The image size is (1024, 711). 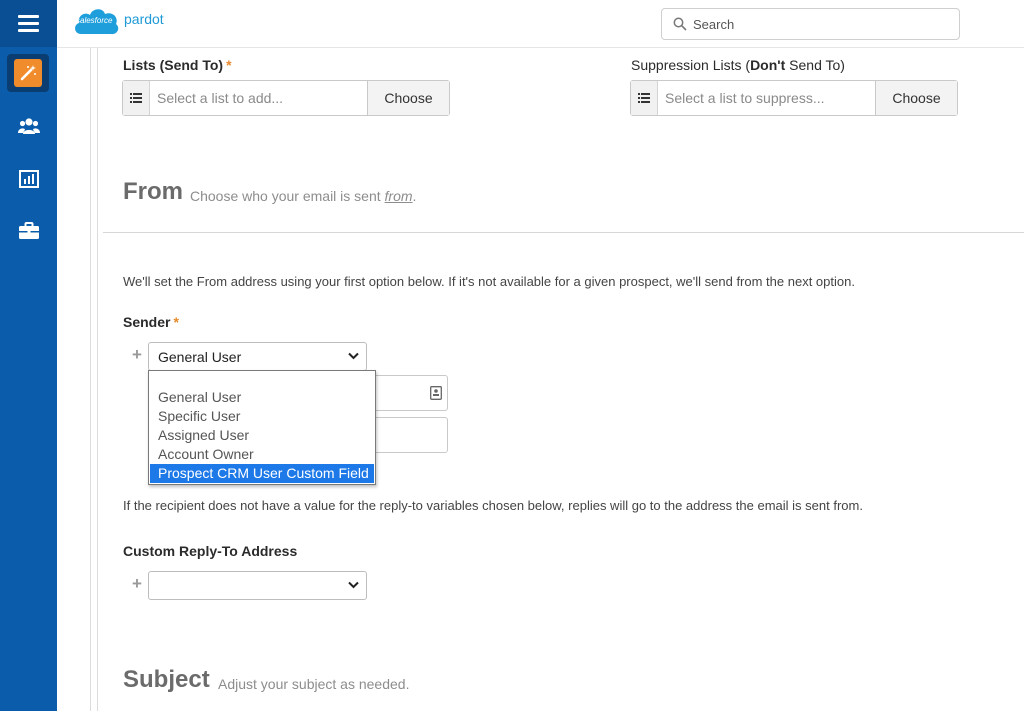 What do you see at coordinates (262, 454) in the screenshot?
I see `sender-option-account-owner: Account Owner` at bounding box center [262, 454].